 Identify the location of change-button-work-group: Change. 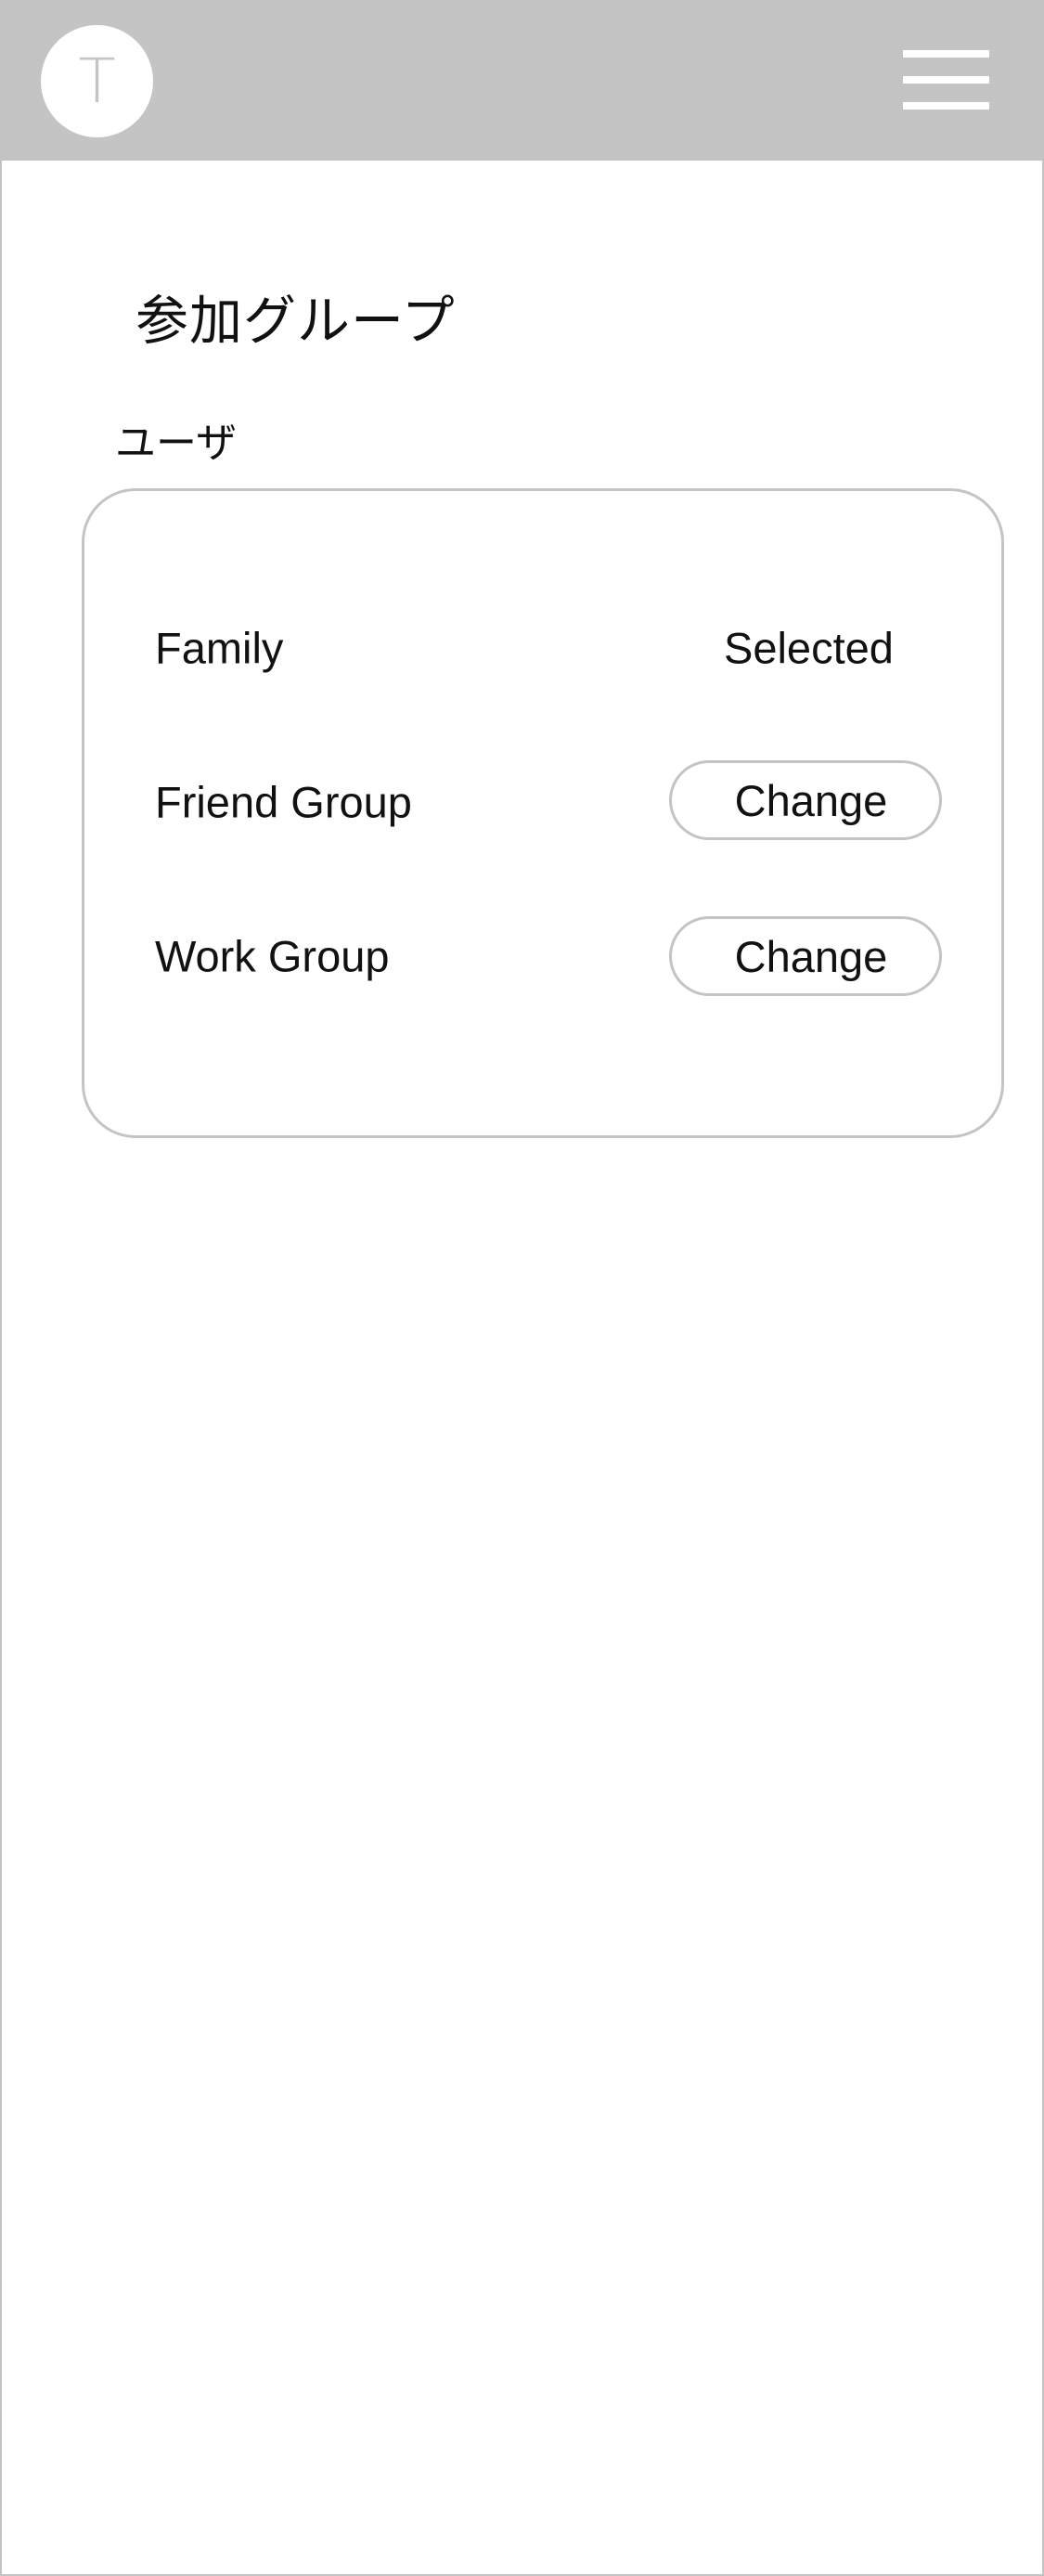
(806, 956).